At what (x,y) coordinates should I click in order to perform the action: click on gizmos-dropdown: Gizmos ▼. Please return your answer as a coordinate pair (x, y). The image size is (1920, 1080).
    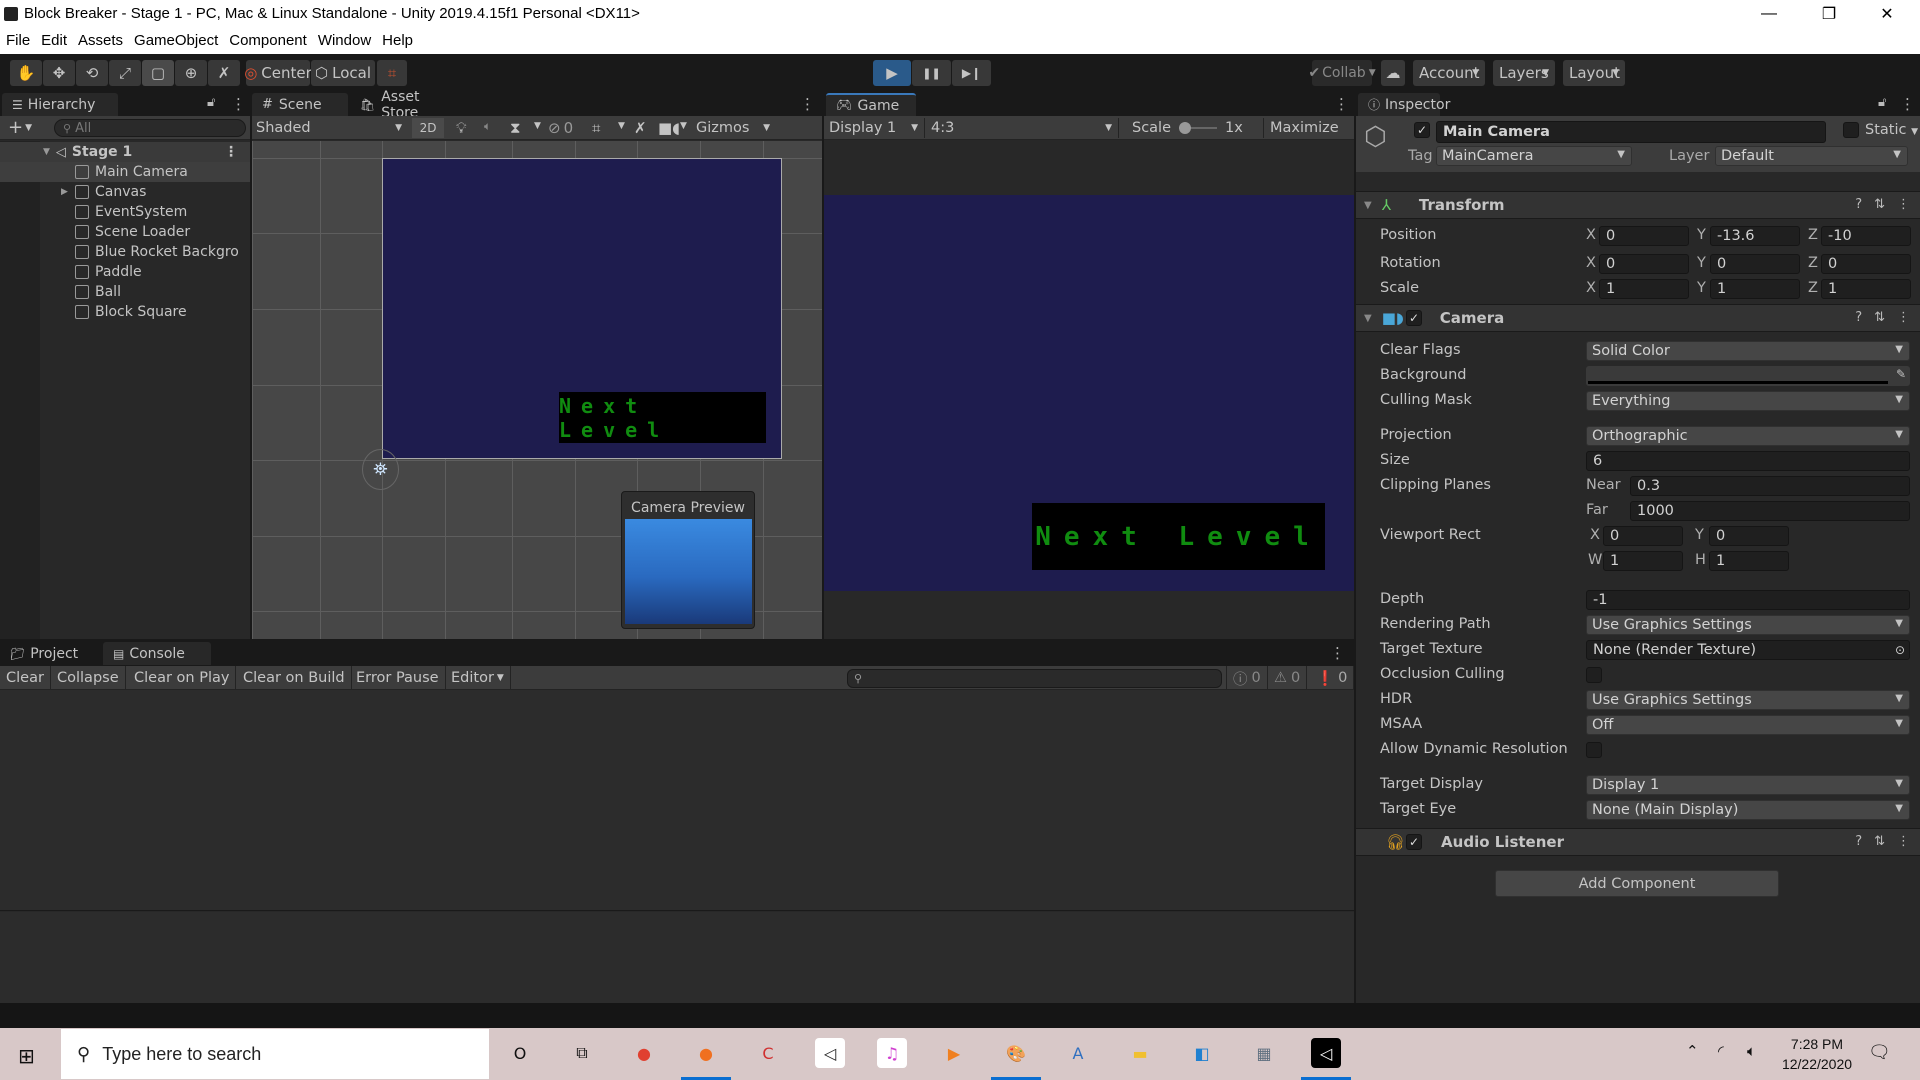
    Looking at the image, I should click on (731, 128).